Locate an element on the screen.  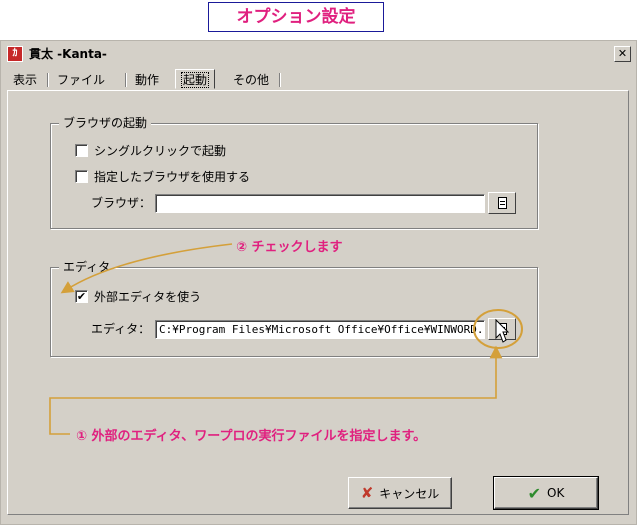
step2-annotation: ② チェックします is located at coordinates (289, 247).